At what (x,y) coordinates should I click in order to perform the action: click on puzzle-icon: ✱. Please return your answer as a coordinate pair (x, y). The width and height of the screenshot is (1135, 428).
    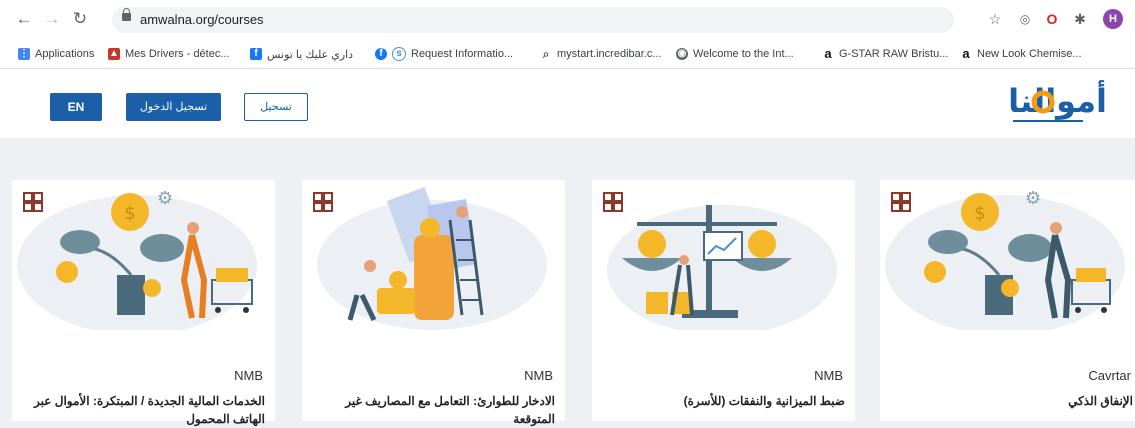
    Looking at the image, I should click on (1080, 19).